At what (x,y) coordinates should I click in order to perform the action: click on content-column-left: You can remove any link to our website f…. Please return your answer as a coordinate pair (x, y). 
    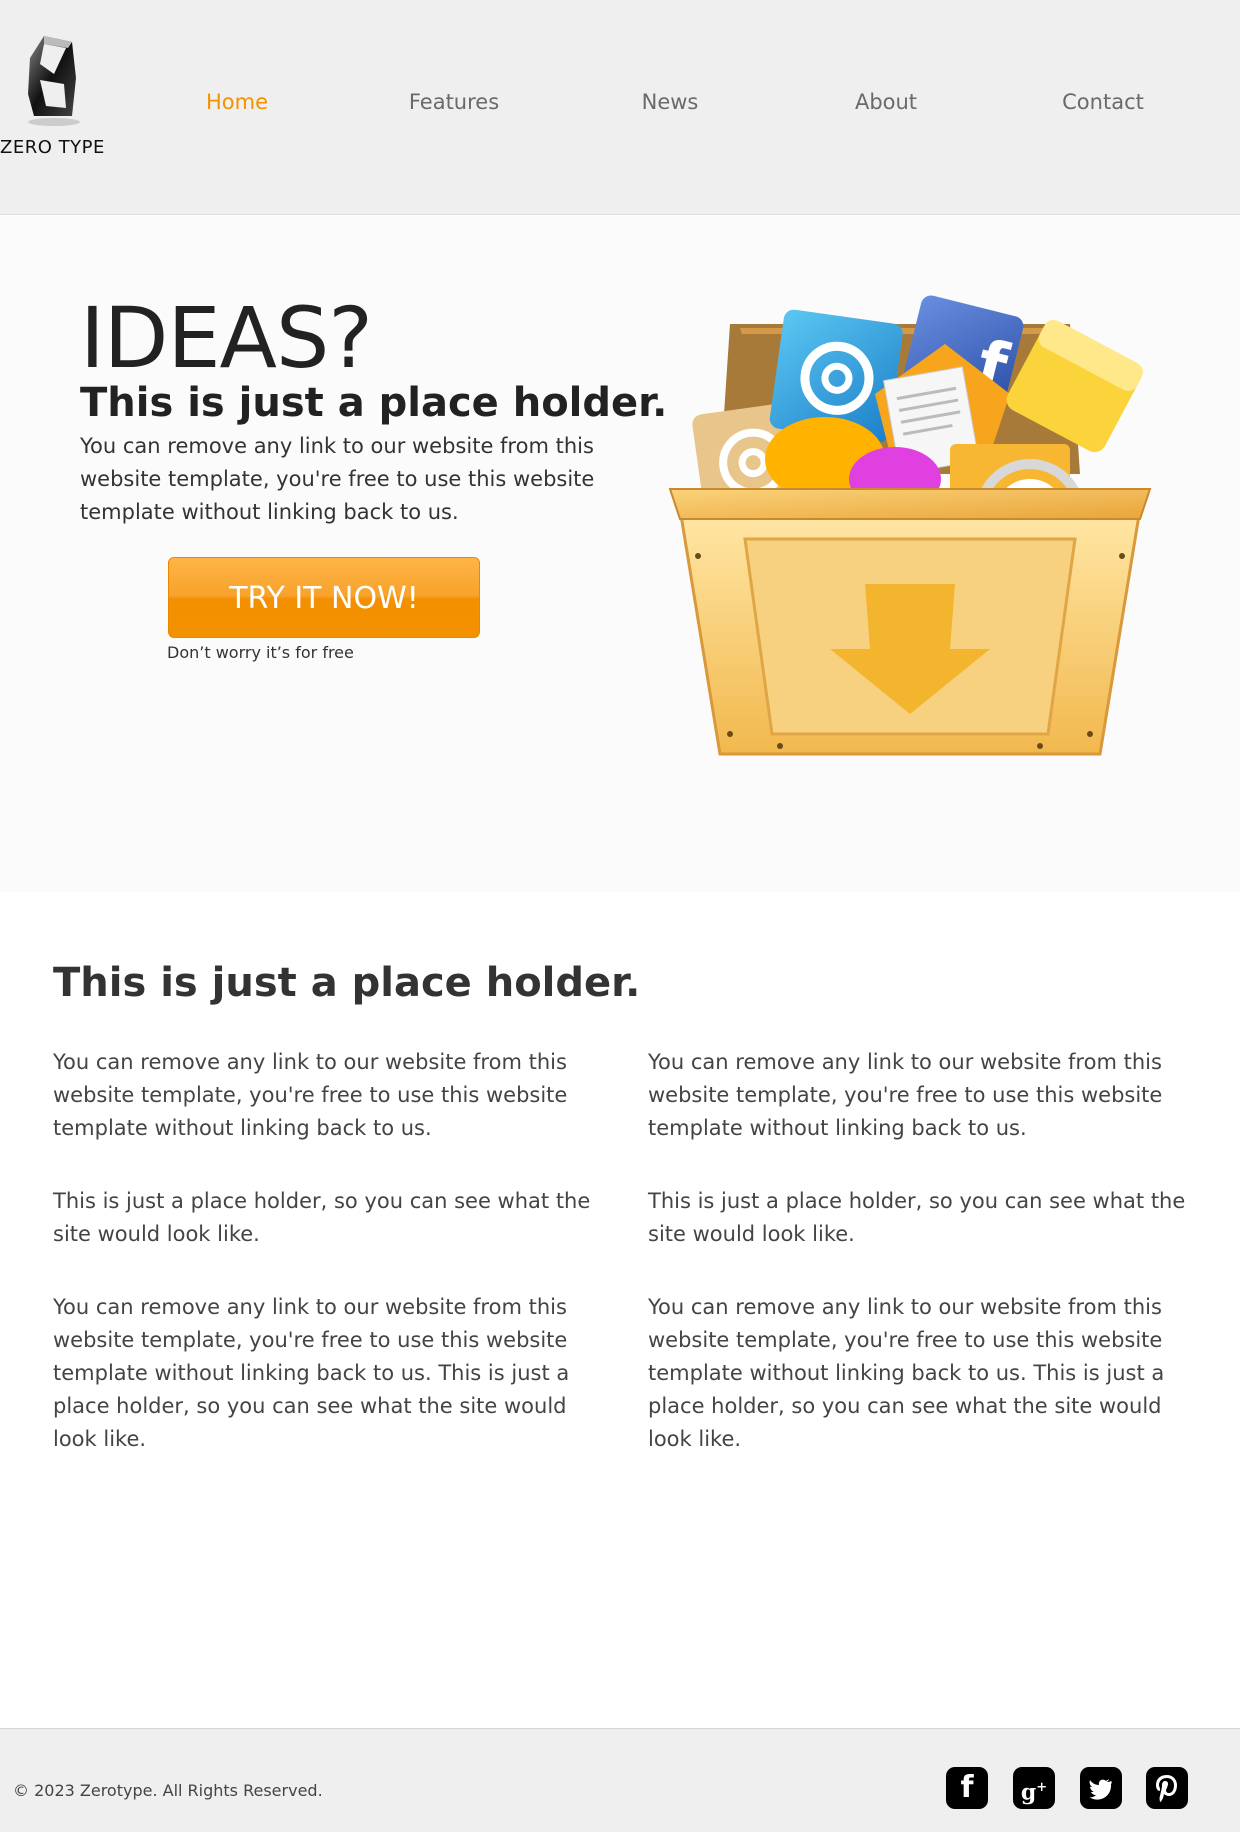
    Looking at the image, I should click on (325, 1271).